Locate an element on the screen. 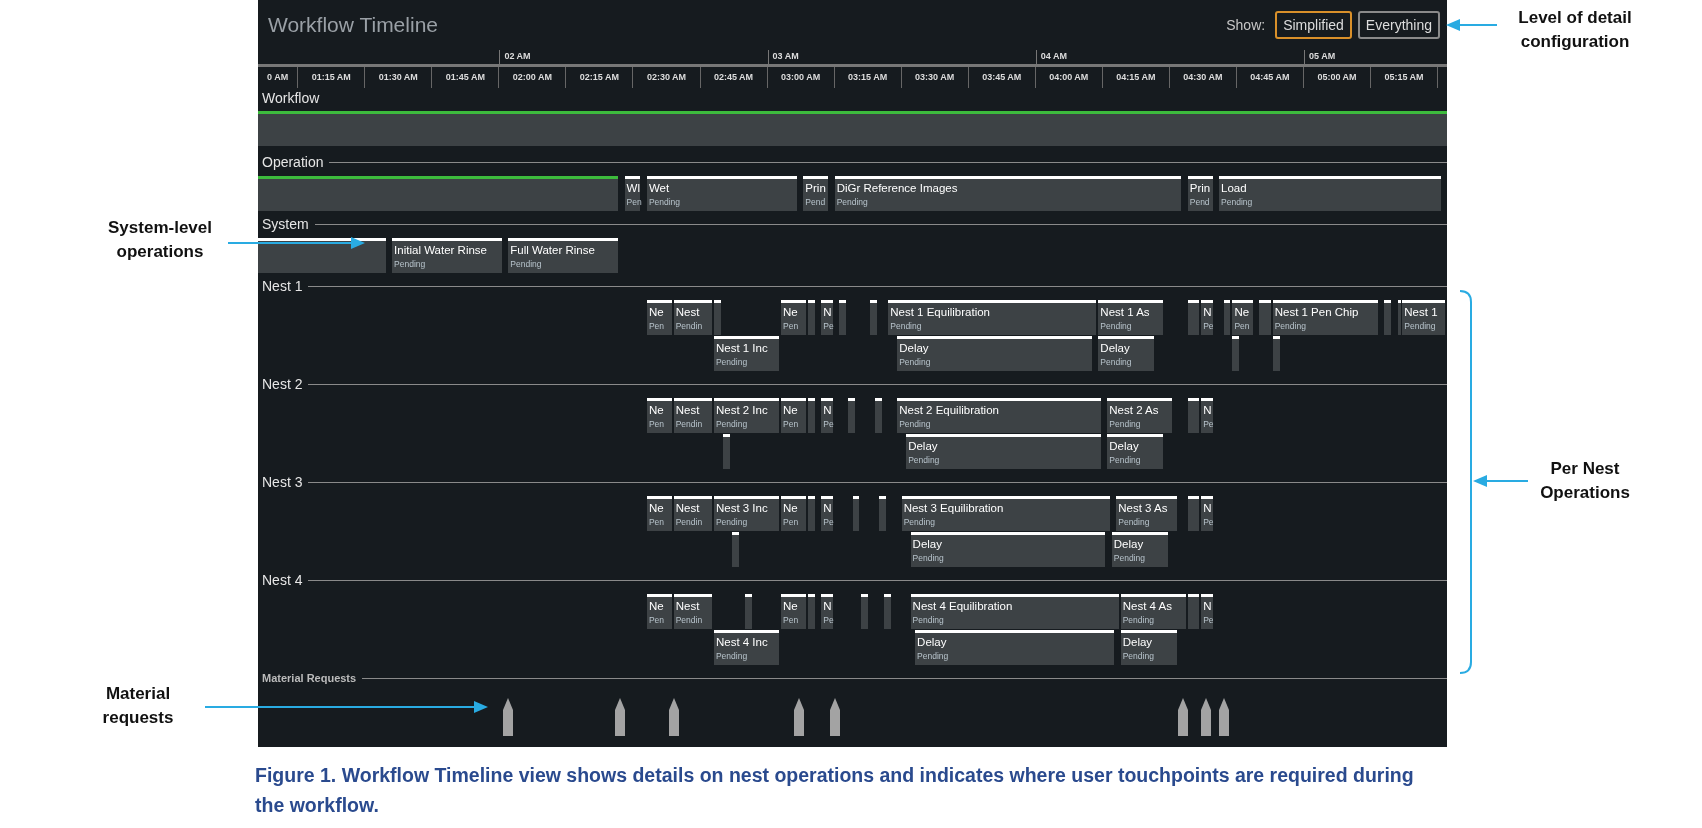  task-block: Load Pending is located at coordinates (1330, 193).